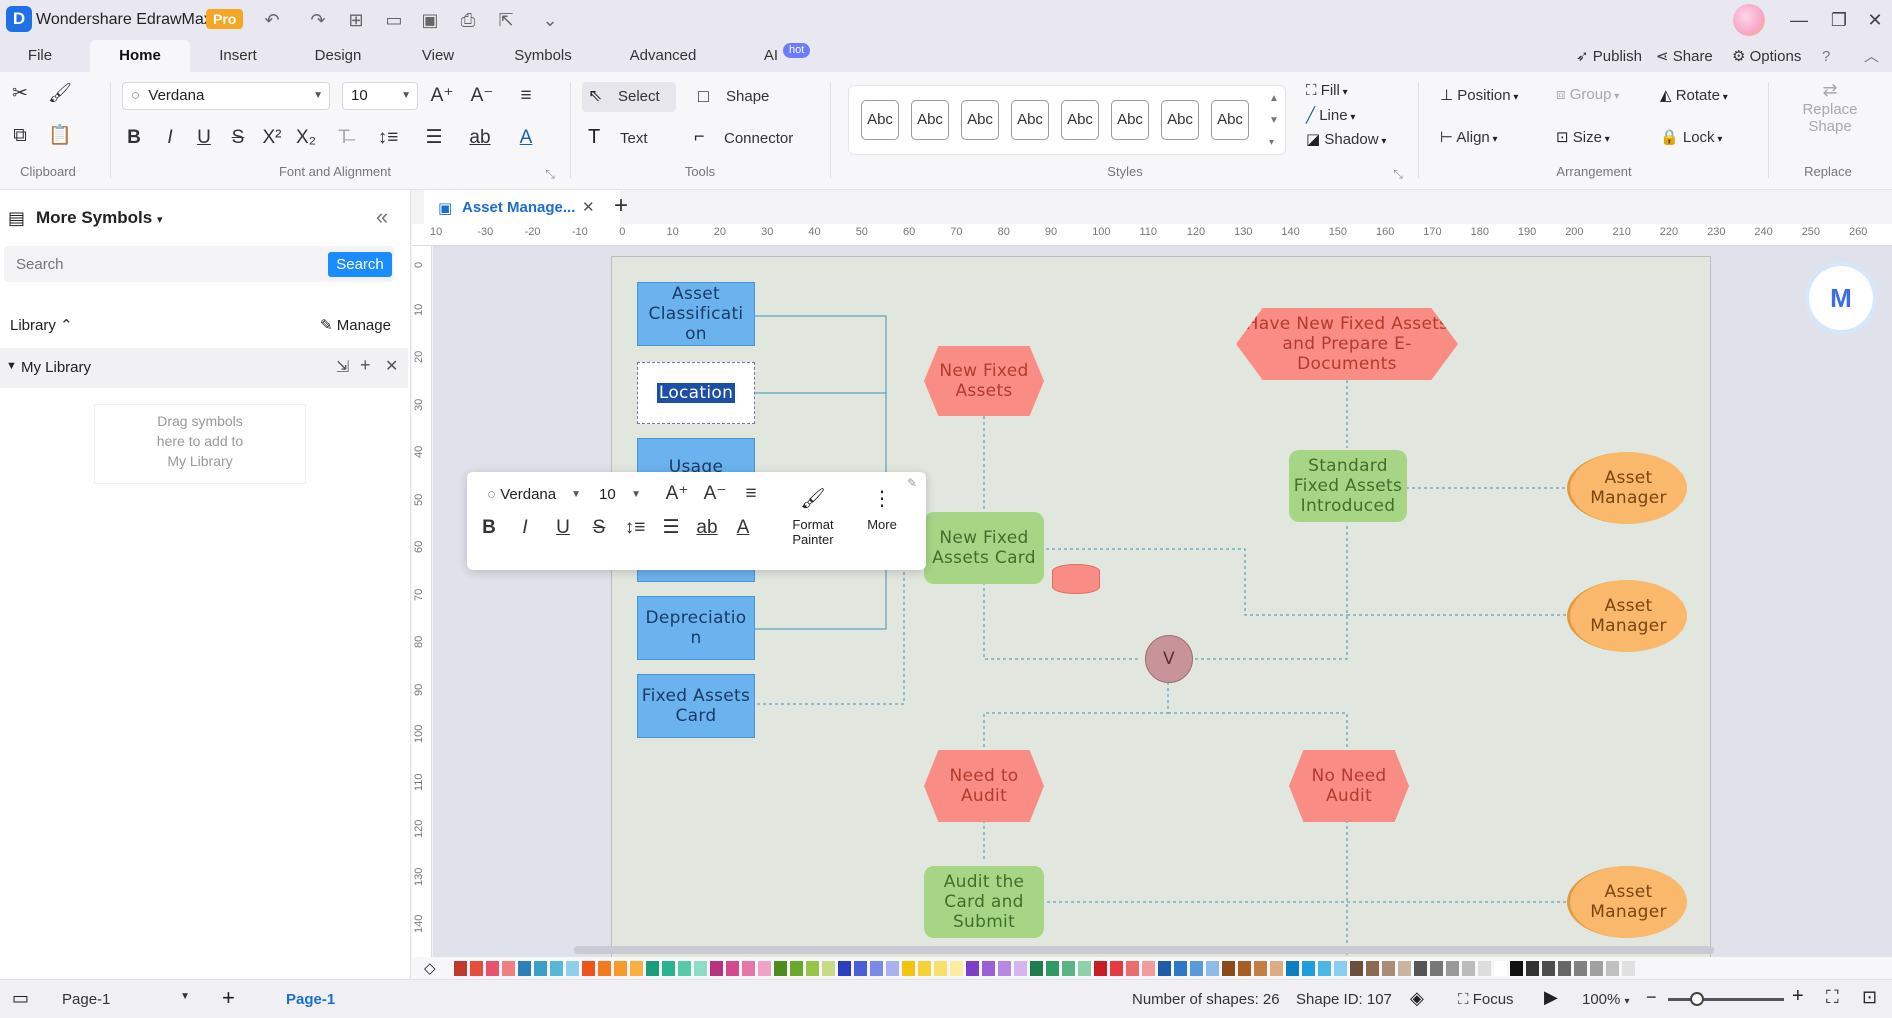 This screenshot has width=1892, height=1018. Describe the element at coordinates (20, 136) in the screenshot. I see `copy-icon: ⧉` at that location.